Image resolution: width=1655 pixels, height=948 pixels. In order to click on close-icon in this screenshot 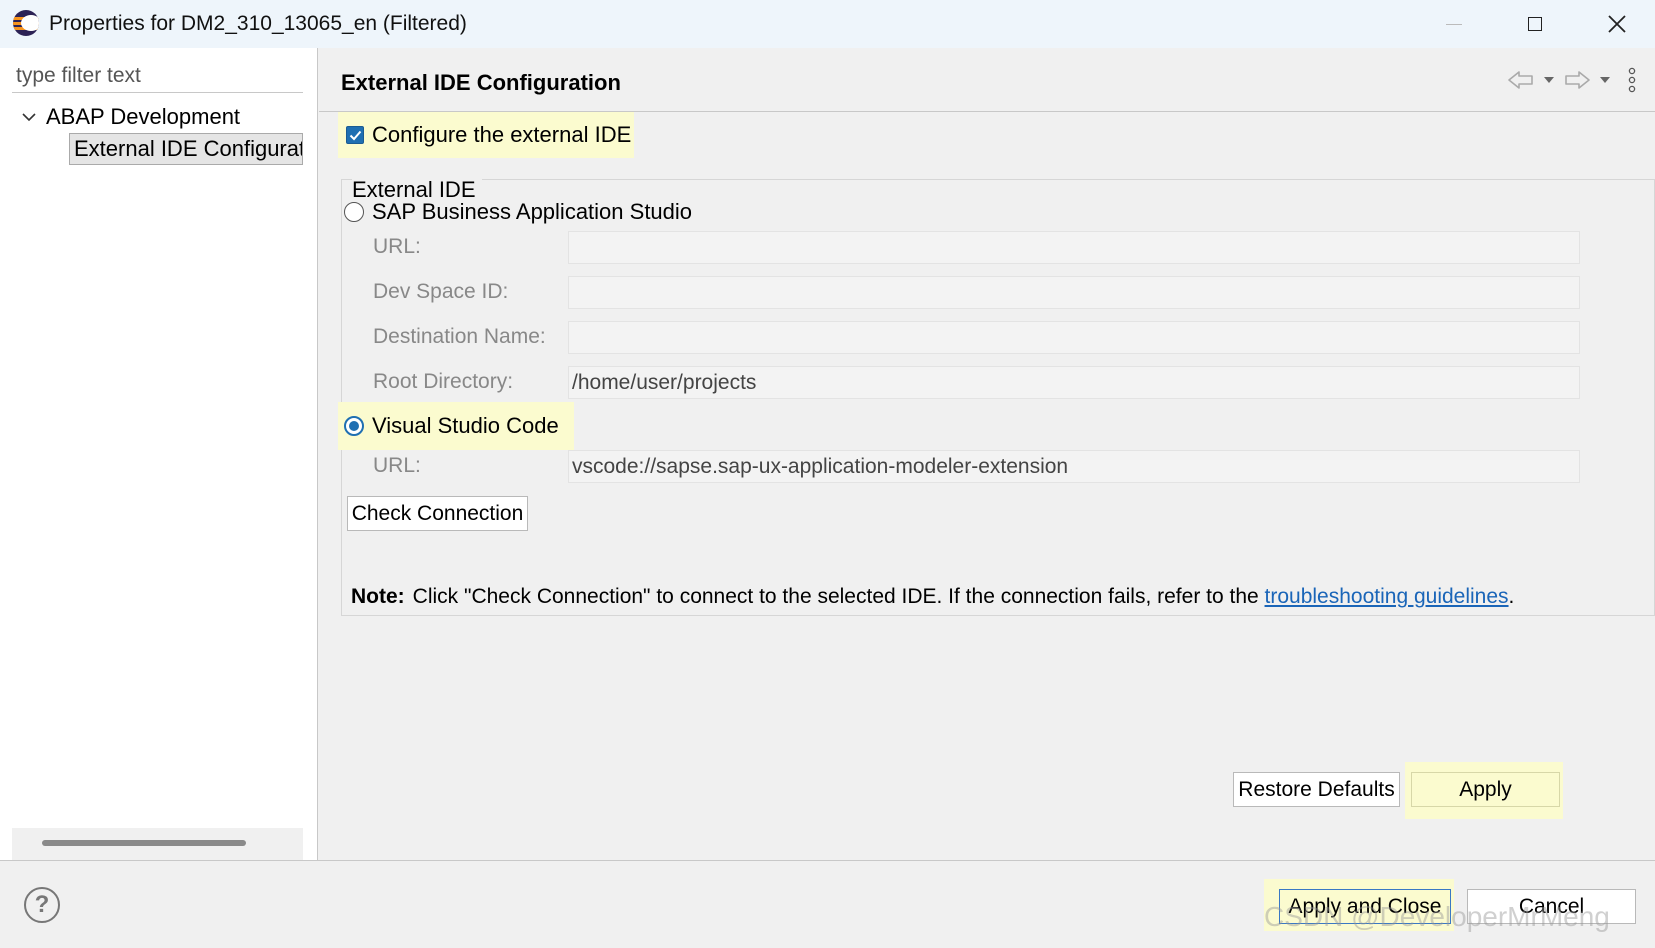, I will do `click(1617, 24)`.